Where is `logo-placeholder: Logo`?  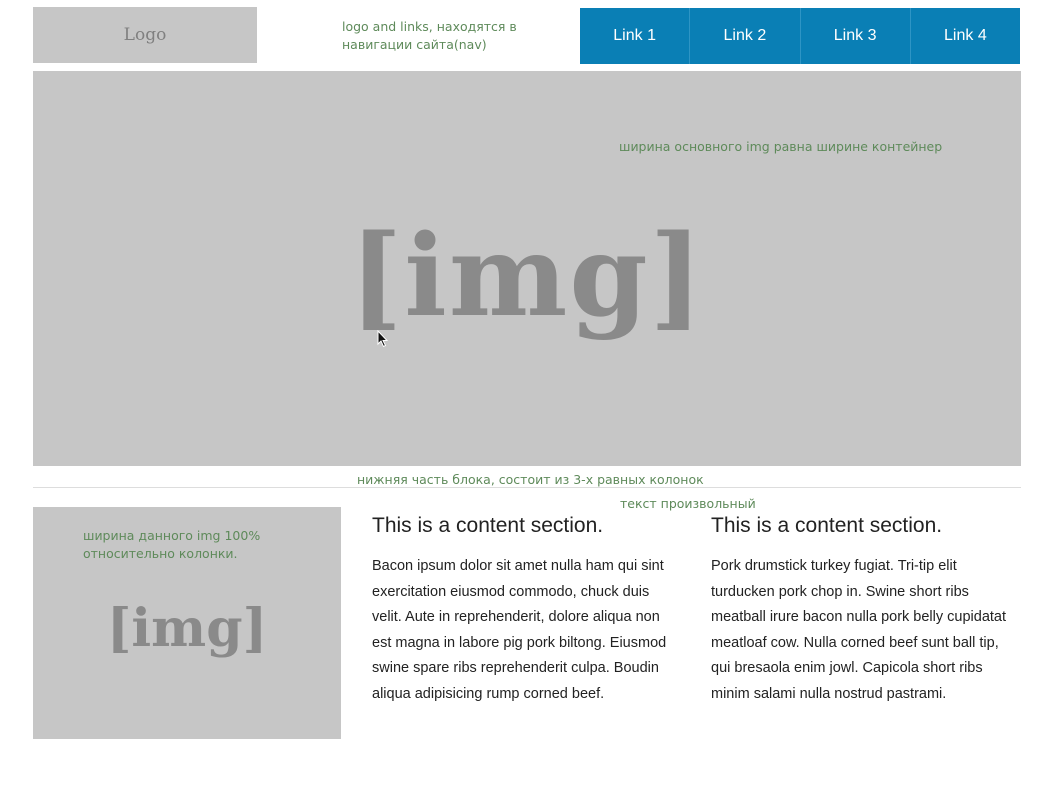 logo-placeholder: Logo is located at coordinates (145, 35).